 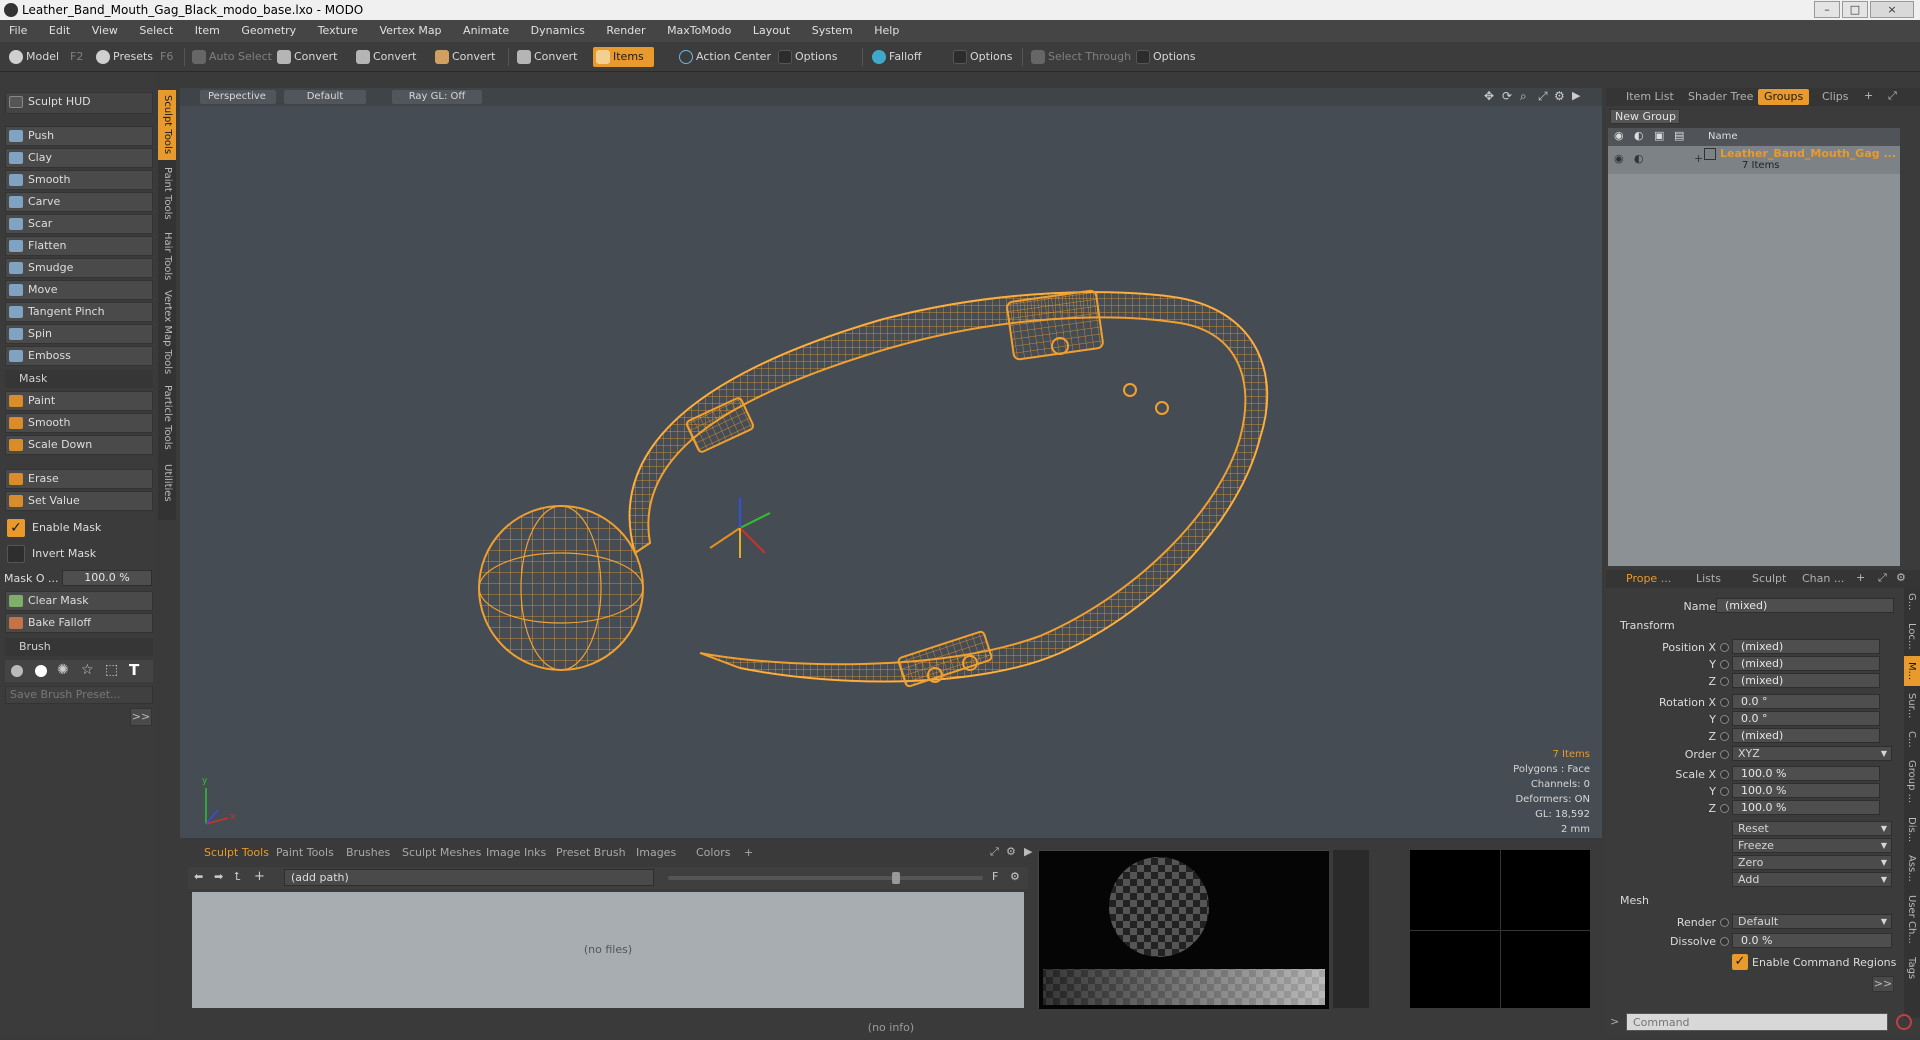 What do you see at coordinates (1835, 97) in the screenshot?
I see `tab-clips: Clips` at bounding box center [1835, 97].